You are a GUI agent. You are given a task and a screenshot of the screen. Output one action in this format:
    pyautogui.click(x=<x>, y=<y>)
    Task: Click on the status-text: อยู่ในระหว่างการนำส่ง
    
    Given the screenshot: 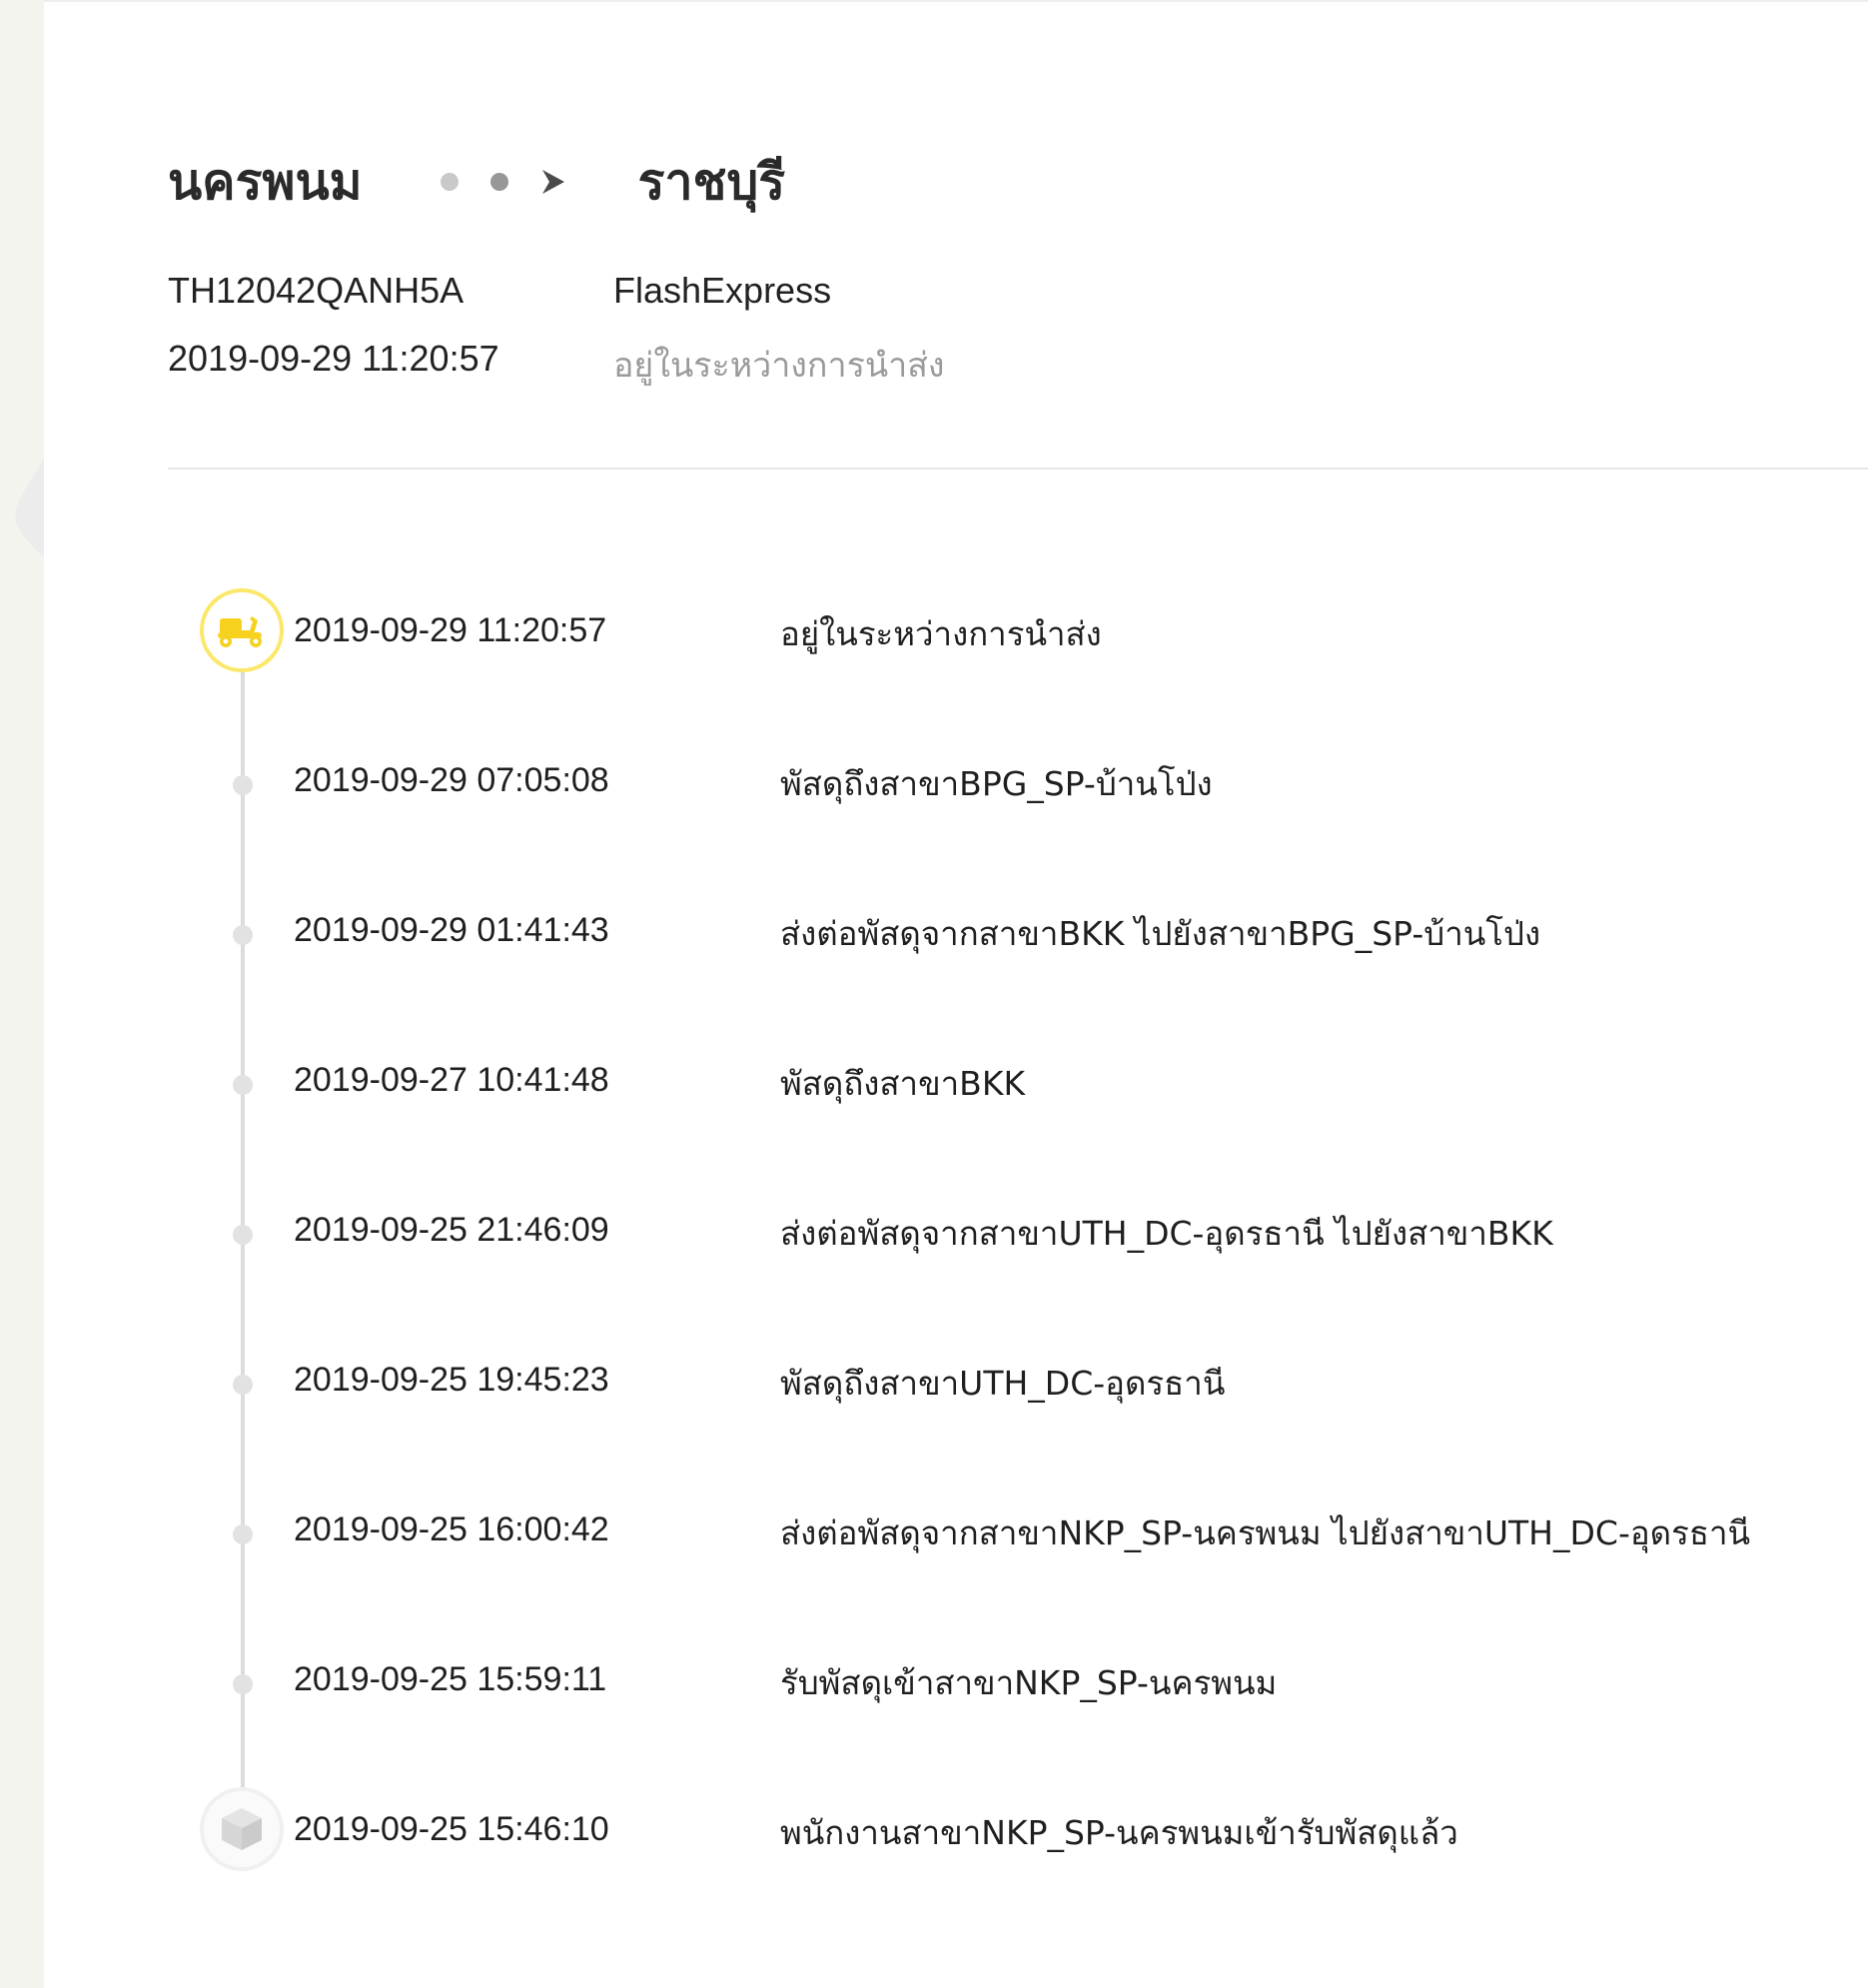 What is the action you would take?
    pyautogui.click(x=779, y=366)
    